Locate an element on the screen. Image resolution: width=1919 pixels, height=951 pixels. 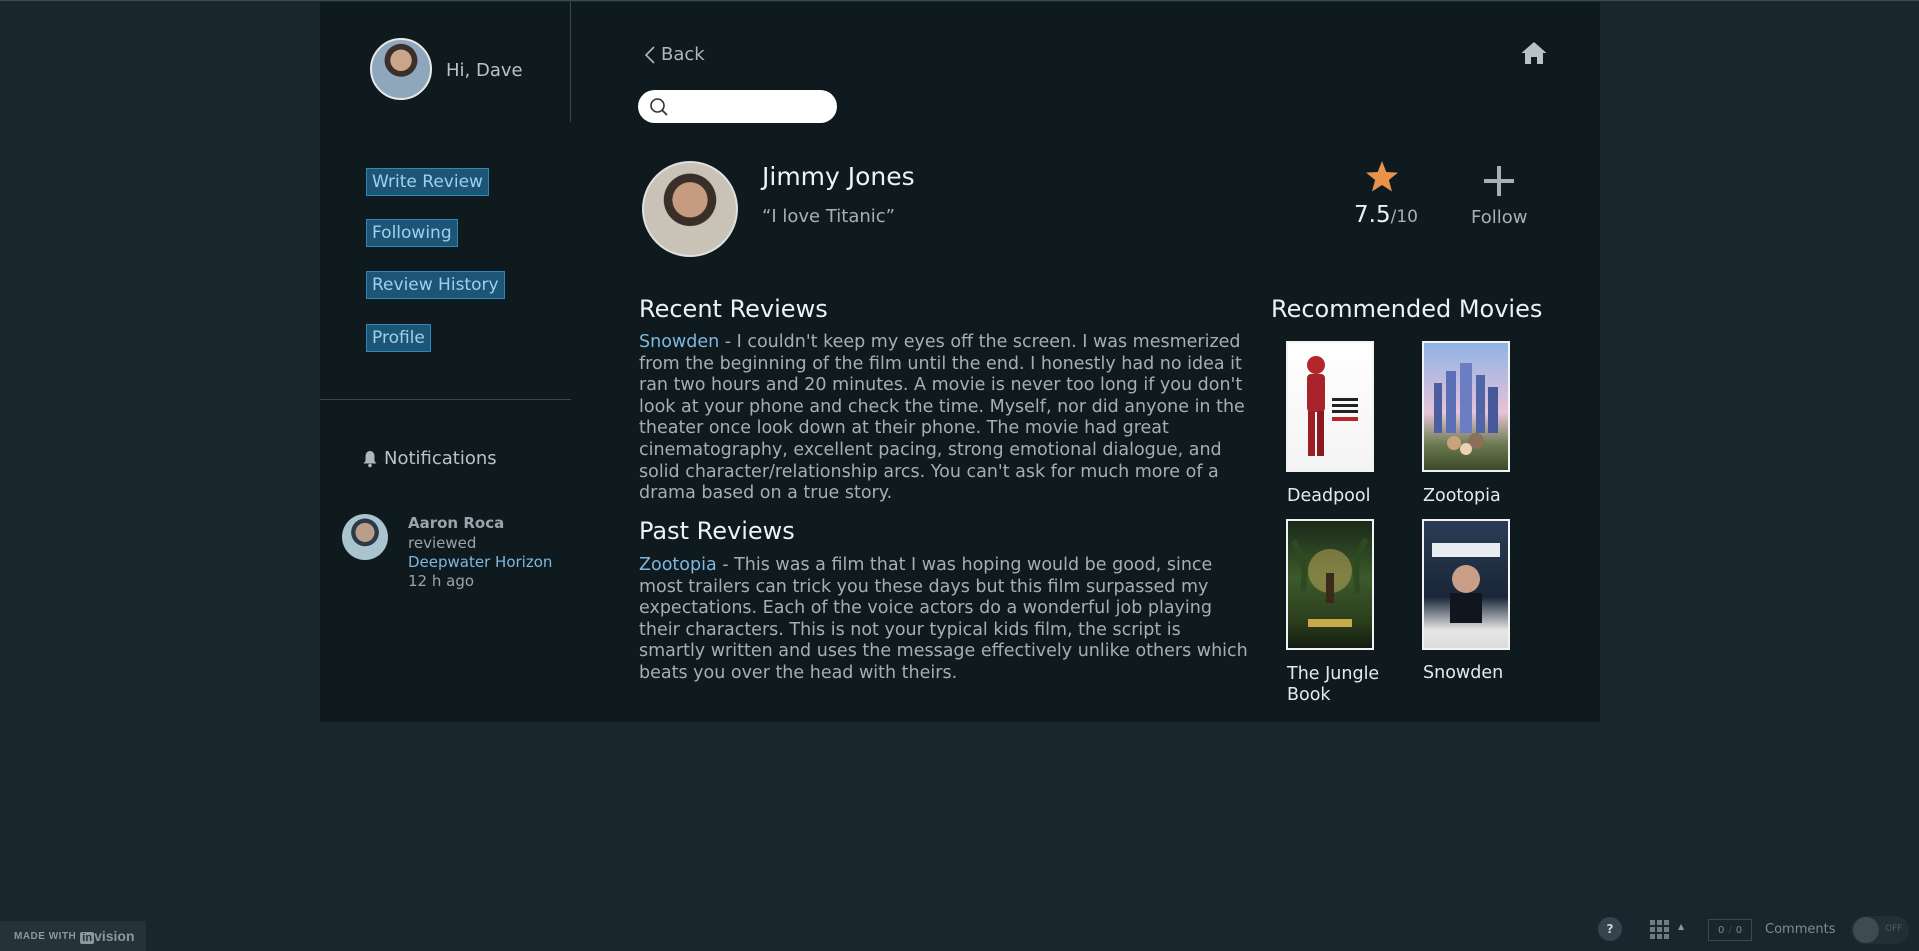
made-with-invision-badge: MADE WITH in vision is located at coordinates (73, 936).